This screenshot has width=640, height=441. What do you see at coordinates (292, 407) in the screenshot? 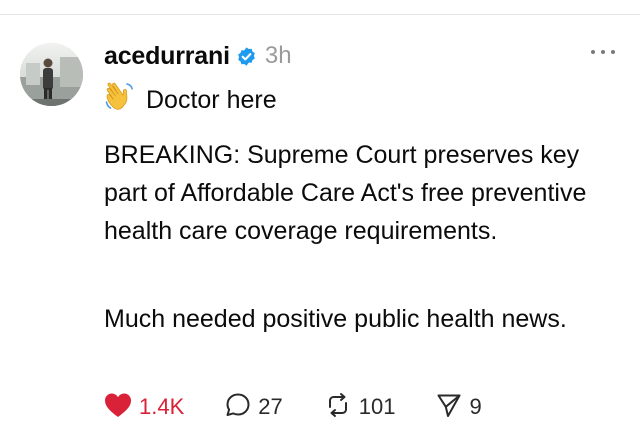
I see `action-bar: 1.4K 27 101 9` at bounding box center [292, 407].